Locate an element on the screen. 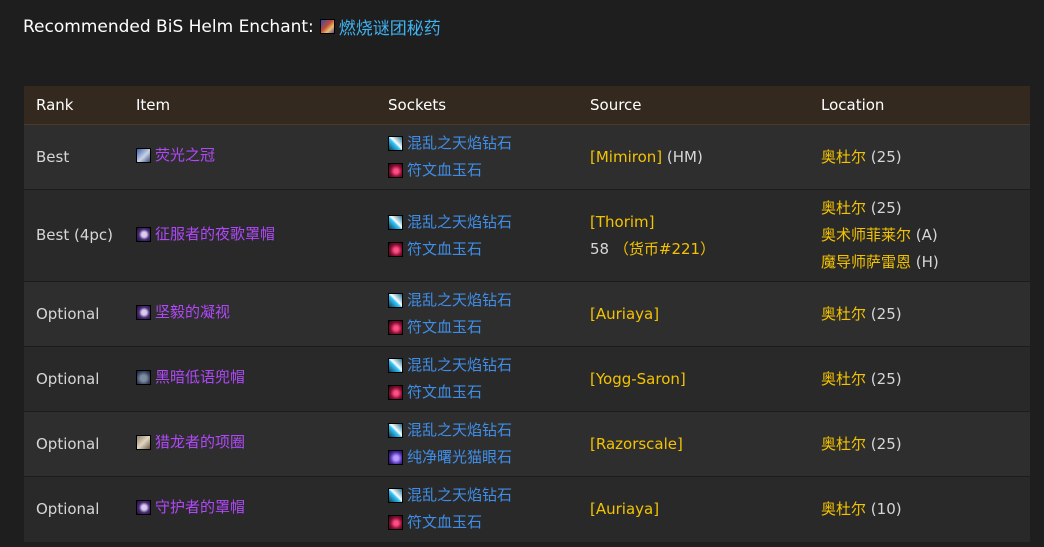  source-cell: [Razorscale] is located at coordinates (693, 444).